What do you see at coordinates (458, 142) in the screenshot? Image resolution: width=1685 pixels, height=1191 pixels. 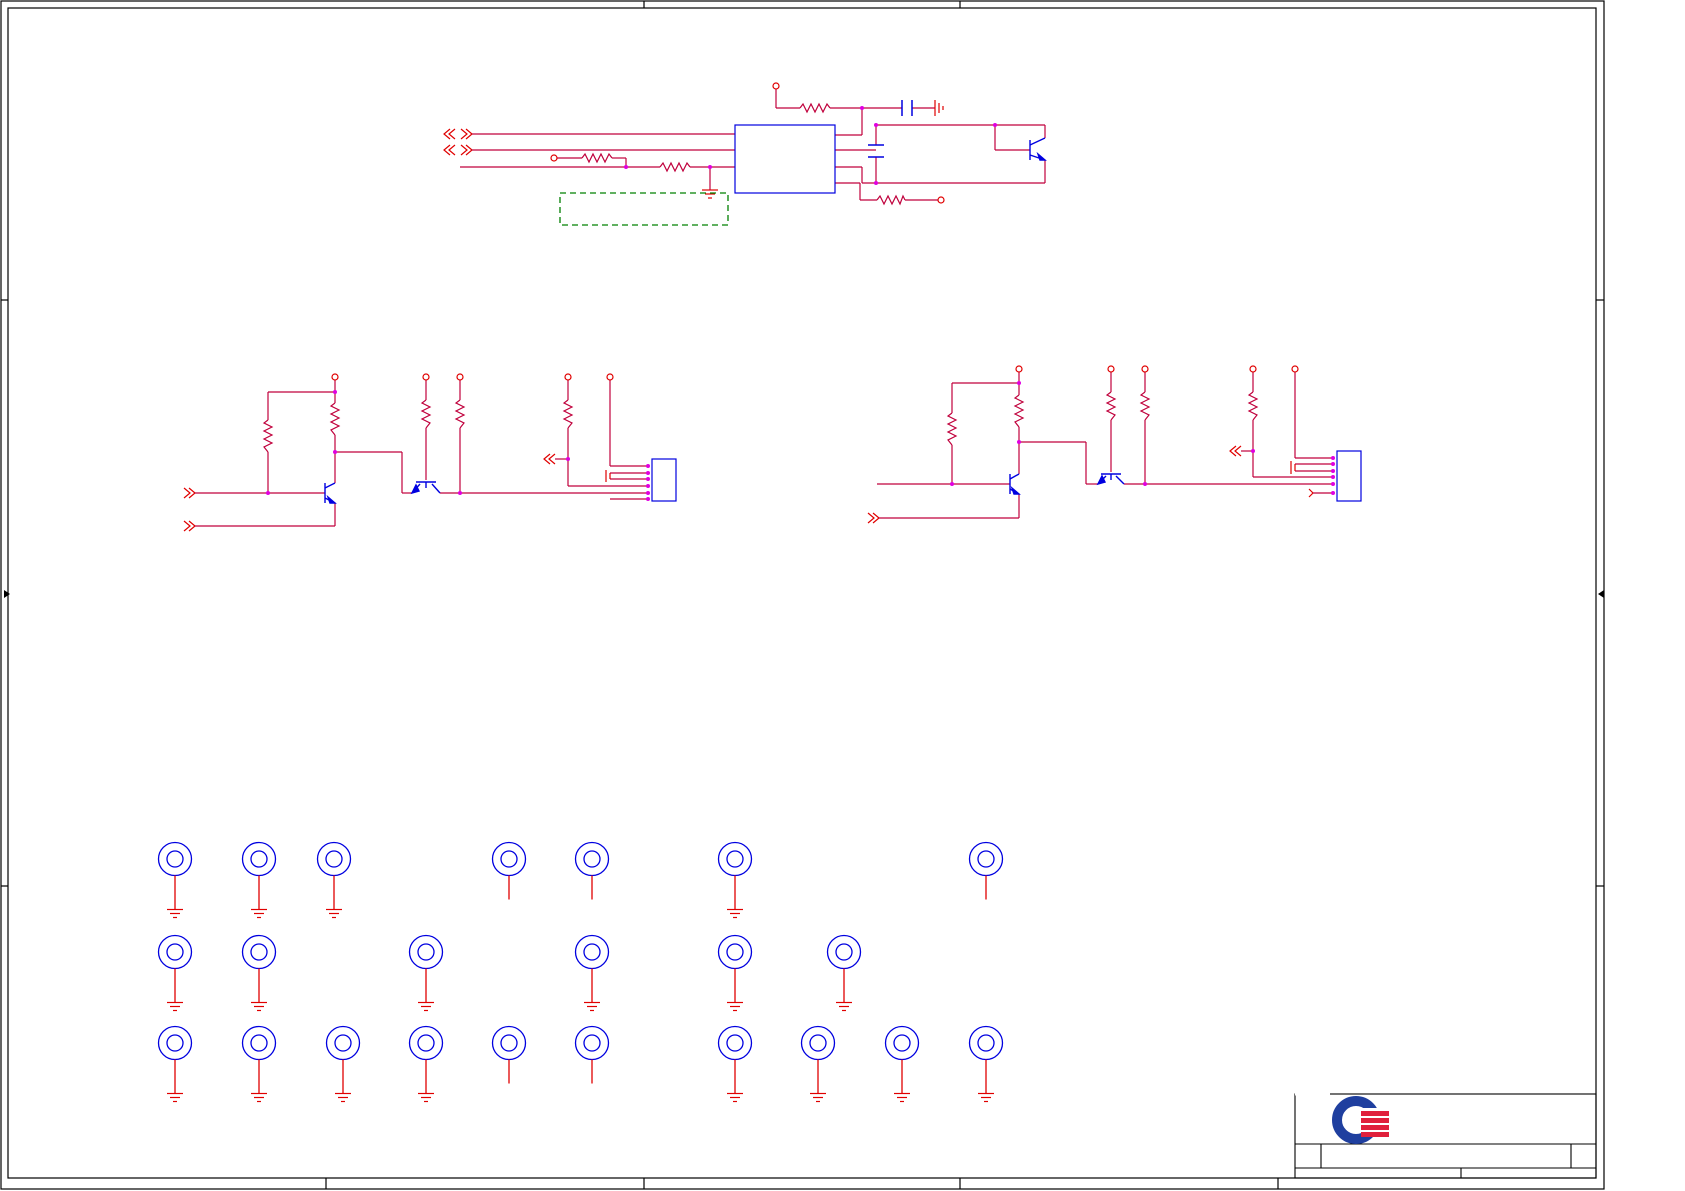 I see `offpage-connector-icon` at bounding box center [458, 142].